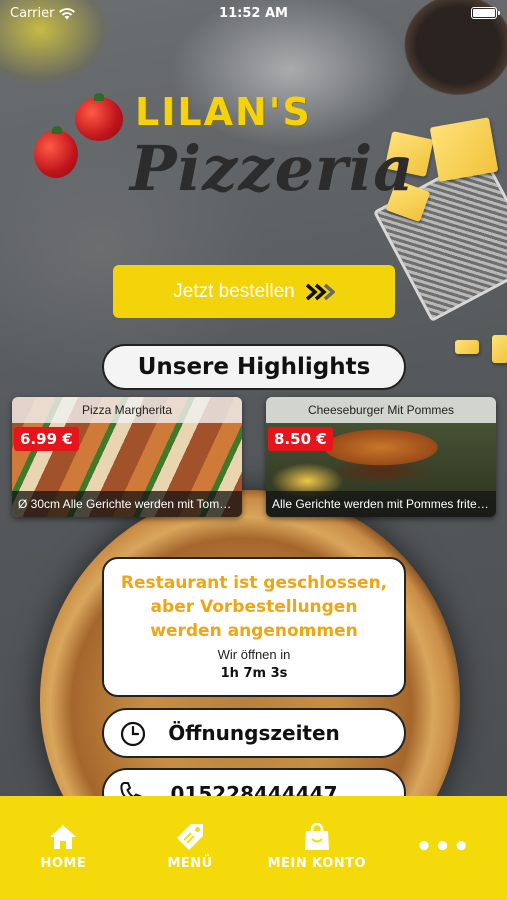 The height and width of the screenshot is (900, 507). Describe the element at coordinates (190, 837) in the screenshot. I see `tag-icon` at that location.